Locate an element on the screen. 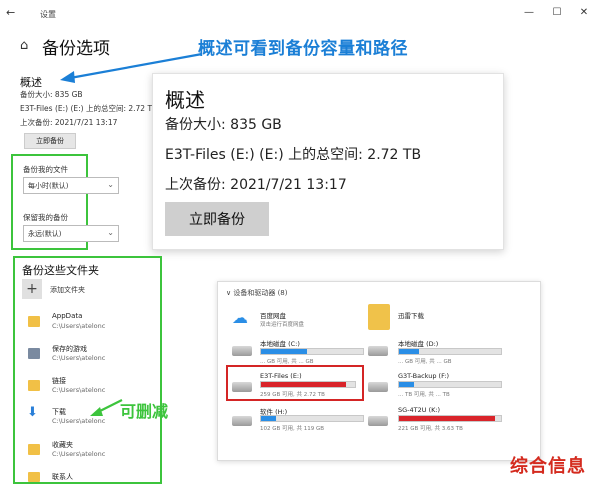 The width and height of the screenshot is (594, 484). folder-item-name: 下载 is located at coordinates (59, 412).